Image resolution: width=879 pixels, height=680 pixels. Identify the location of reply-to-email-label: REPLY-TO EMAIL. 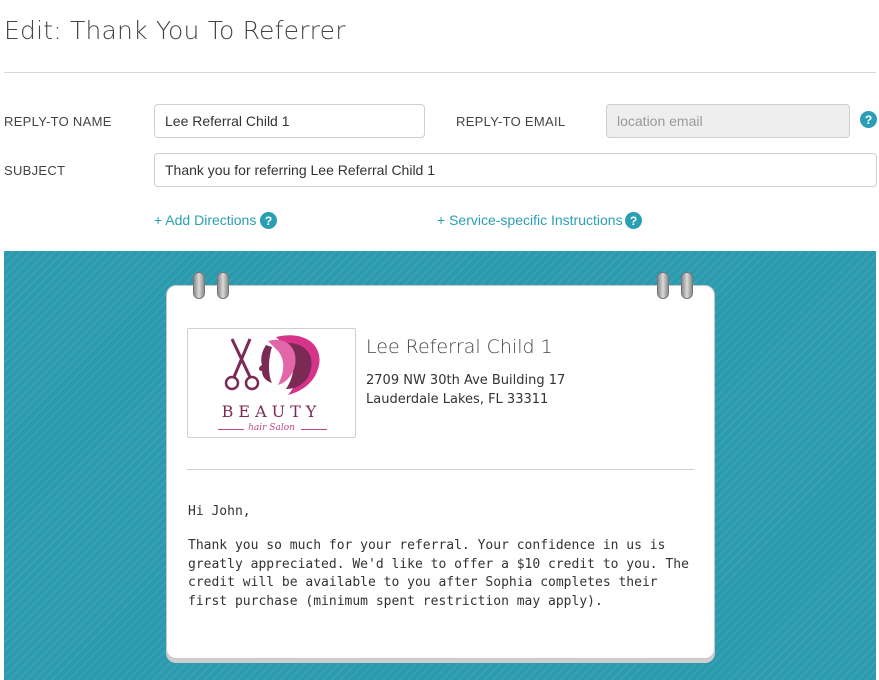
(511, 121).